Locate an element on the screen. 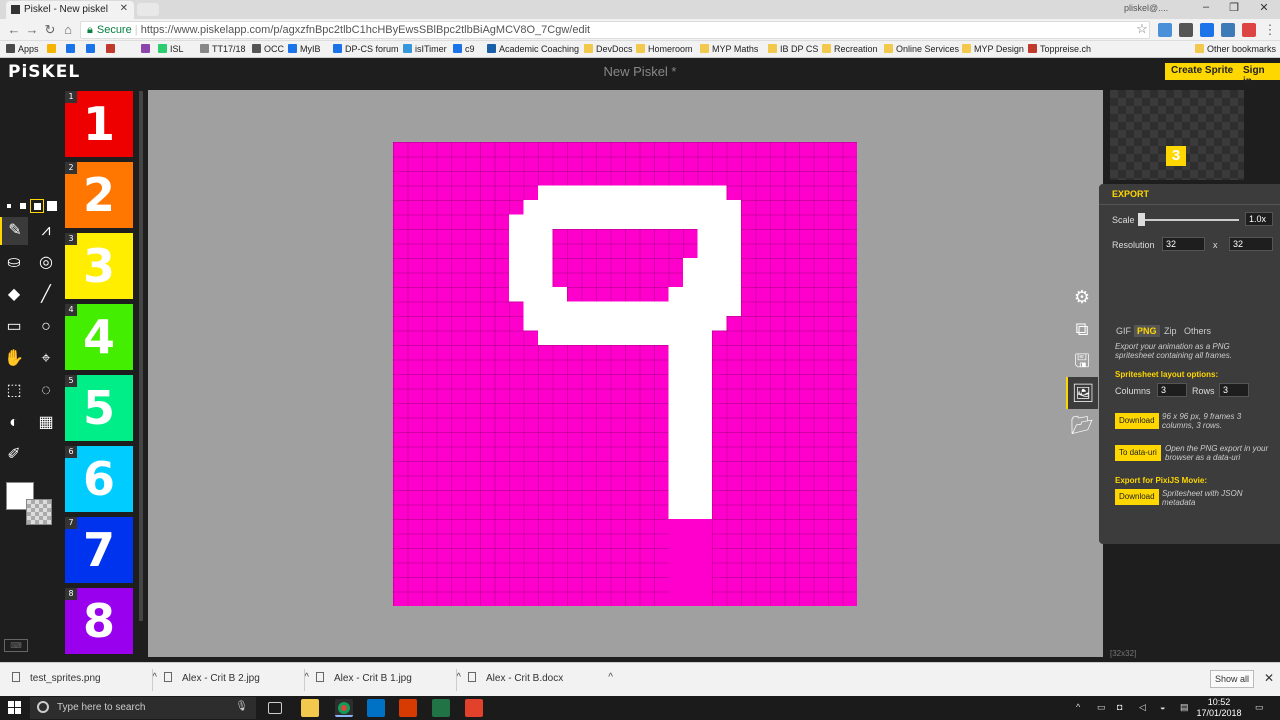  tab-close-icon: ✕ is located at coordinates (124, 8).